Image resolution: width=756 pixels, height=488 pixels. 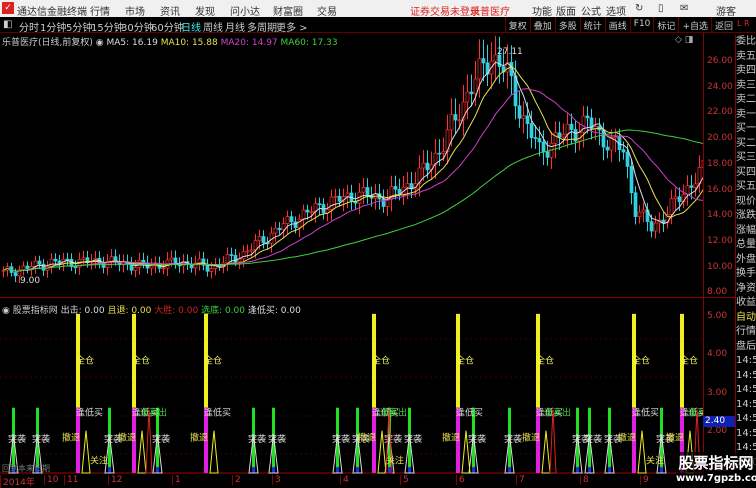 What do you see at coordinates (716, 469) in the screenshot?
I see `watermark: 股票指标网 www.7gpzb.com` at bounding box center [716, 469].